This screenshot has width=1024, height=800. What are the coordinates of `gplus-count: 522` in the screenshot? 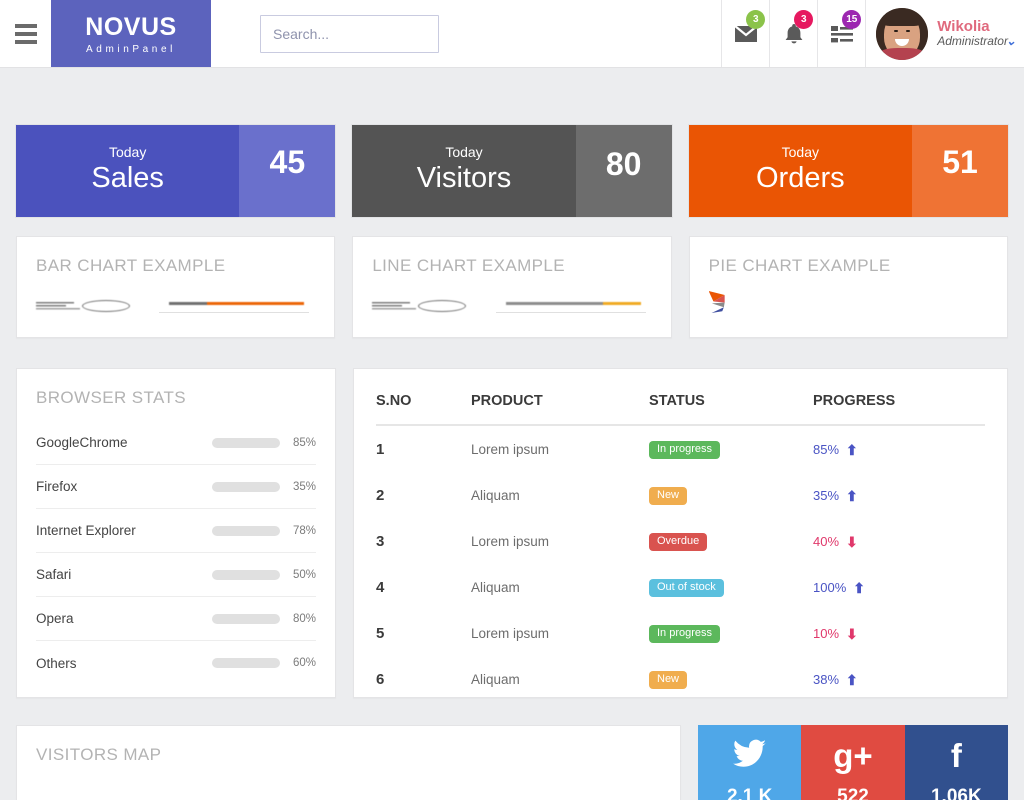 It's located at (853, 793).